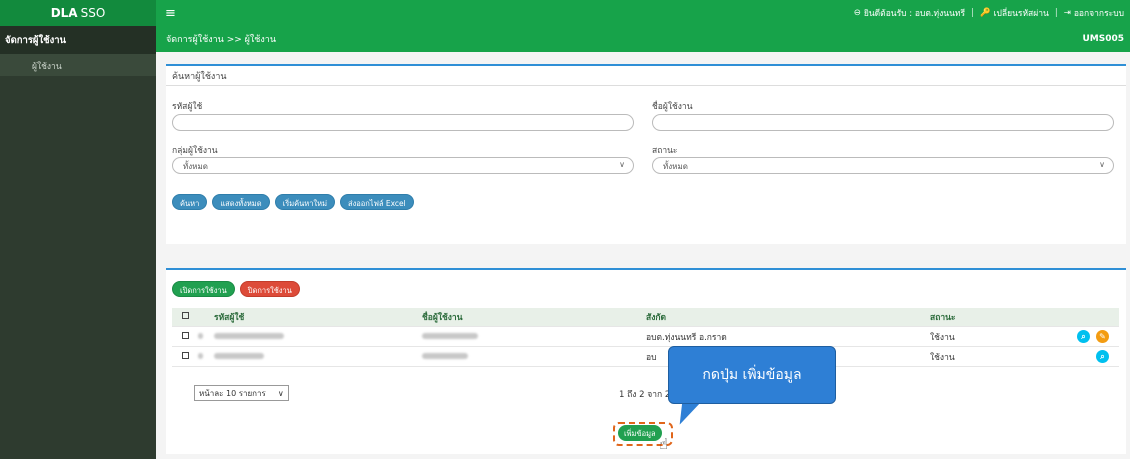 This screenshot has height=459, width=1130. What do you see at coordinates (985, 13) in the screenshot?
I see `key-icon: 🔑` at bounding box center [985, 13].